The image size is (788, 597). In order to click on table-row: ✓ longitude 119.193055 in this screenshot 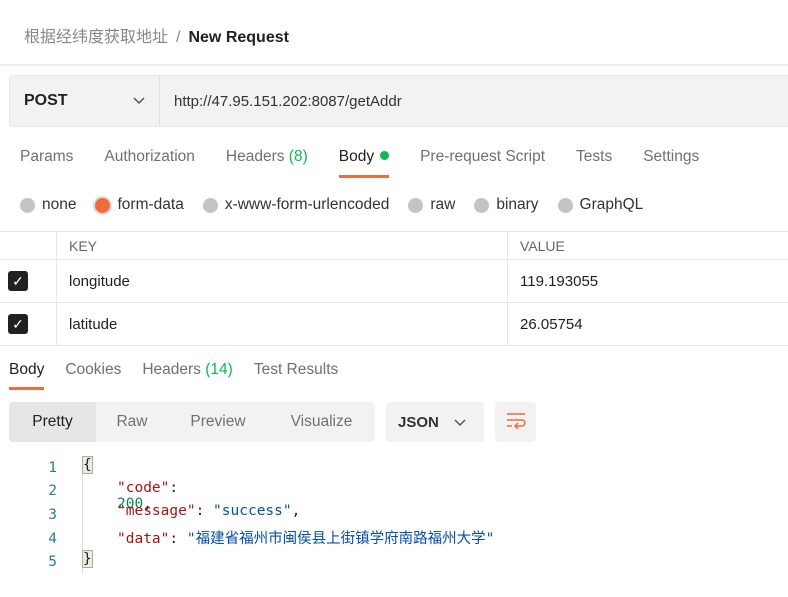, I will do `click(394, 281)`.